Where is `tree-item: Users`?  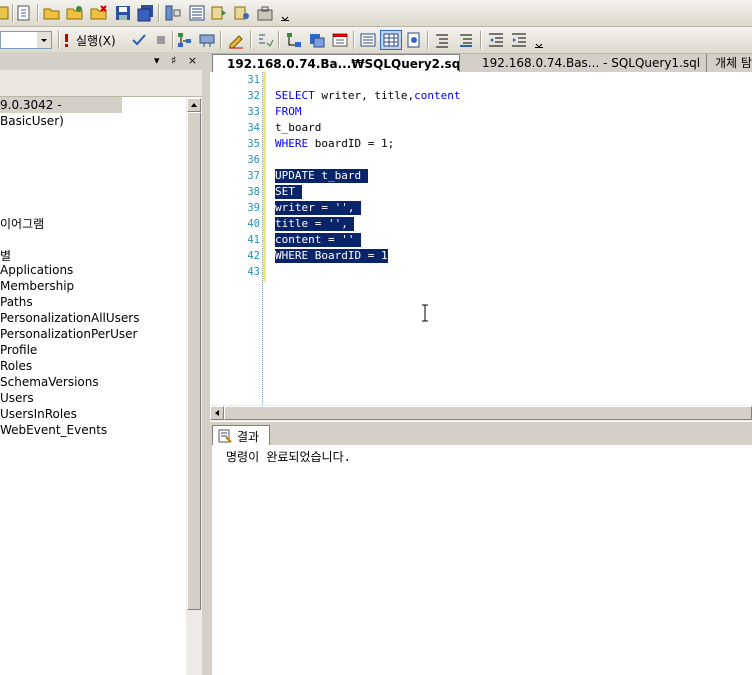
tree-item: Users is located at coordinates (17, 398).